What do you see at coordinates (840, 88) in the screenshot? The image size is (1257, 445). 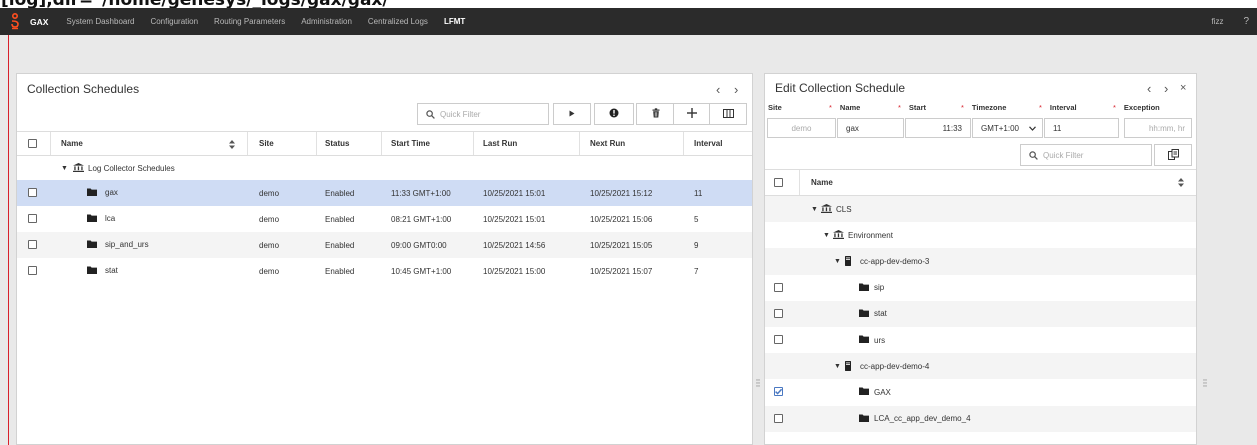 I see `edit-panel-title: Edit Collection Schedule` at bounding box center [840, 88].